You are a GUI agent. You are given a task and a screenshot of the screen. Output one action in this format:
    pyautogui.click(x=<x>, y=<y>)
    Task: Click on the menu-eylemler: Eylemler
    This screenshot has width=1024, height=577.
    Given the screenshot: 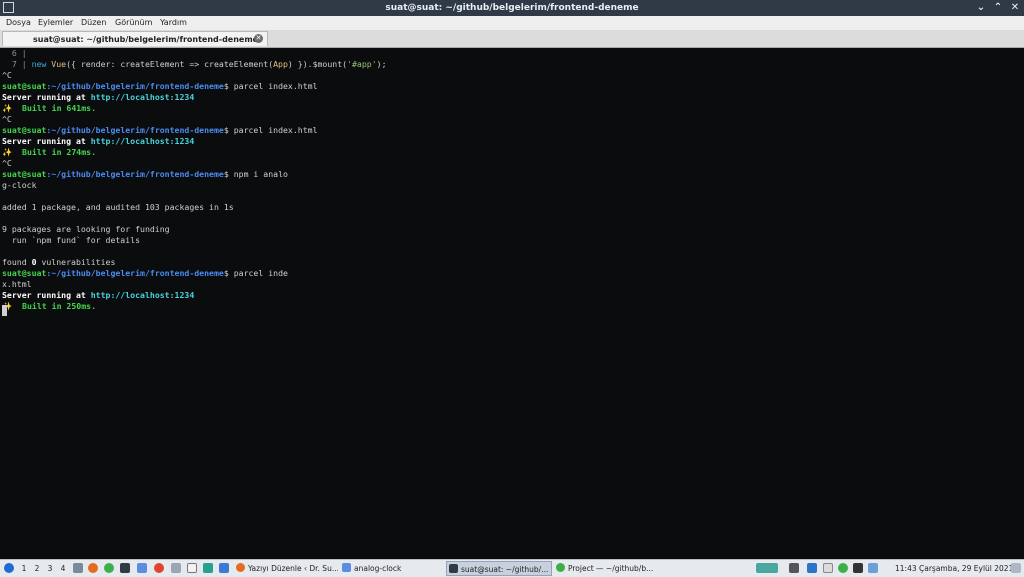 What is the action you would take?
    pyautogui.click(x=55, y=22)
    